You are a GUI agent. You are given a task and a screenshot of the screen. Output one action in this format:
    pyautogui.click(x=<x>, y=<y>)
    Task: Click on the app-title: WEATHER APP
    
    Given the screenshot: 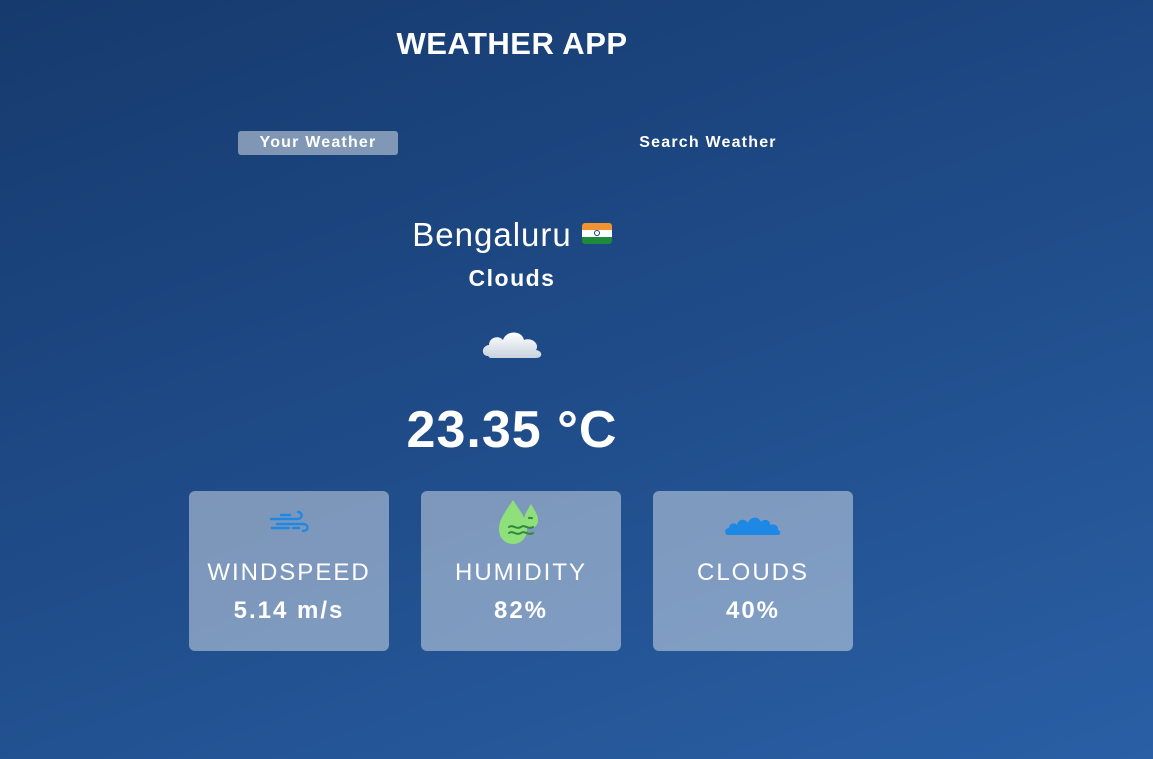 What is the action you would take?
    pyautogui.click(x=512, y=43)
    